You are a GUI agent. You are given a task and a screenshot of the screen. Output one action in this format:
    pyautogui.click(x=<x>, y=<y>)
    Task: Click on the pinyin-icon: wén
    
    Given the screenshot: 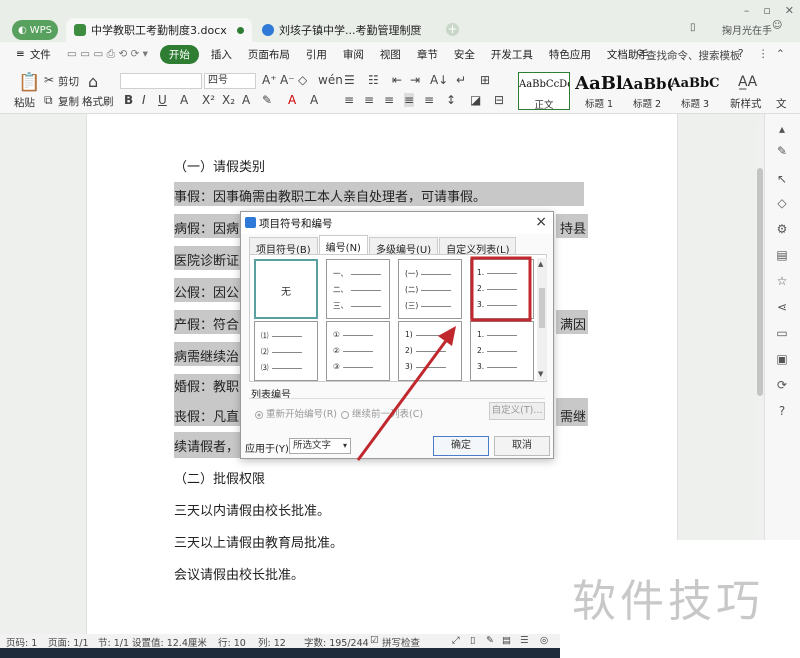 What is the action you would take?
    pyautogui.click(x=330, y=80)
    